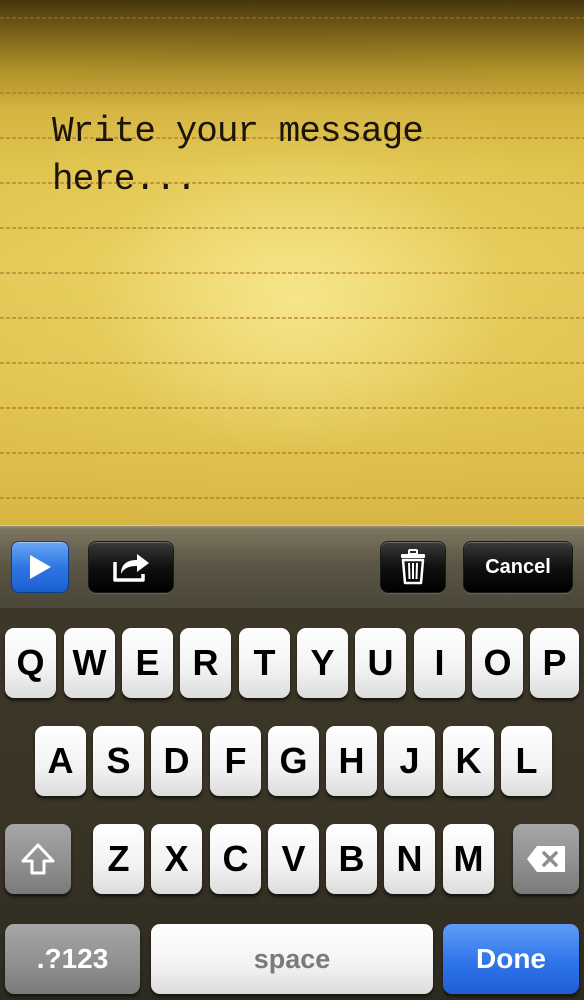 The image size is (584, 1000). Describe the element at coordinates (205, 663) in the screenshot. I see `key-r: R` at that location.